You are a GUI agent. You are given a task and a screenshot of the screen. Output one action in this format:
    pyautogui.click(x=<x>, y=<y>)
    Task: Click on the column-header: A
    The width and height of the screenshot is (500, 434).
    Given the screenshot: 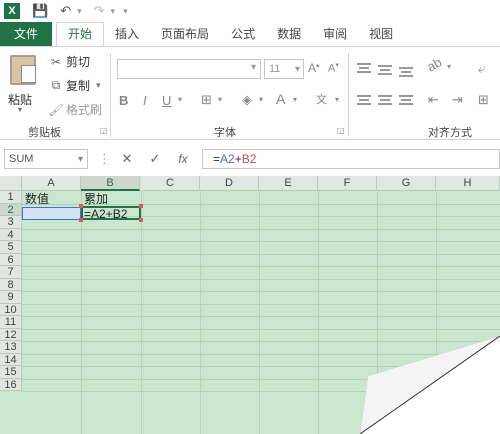 What is the action you would take?
    pyautogui.click(x=51, y=183)
    